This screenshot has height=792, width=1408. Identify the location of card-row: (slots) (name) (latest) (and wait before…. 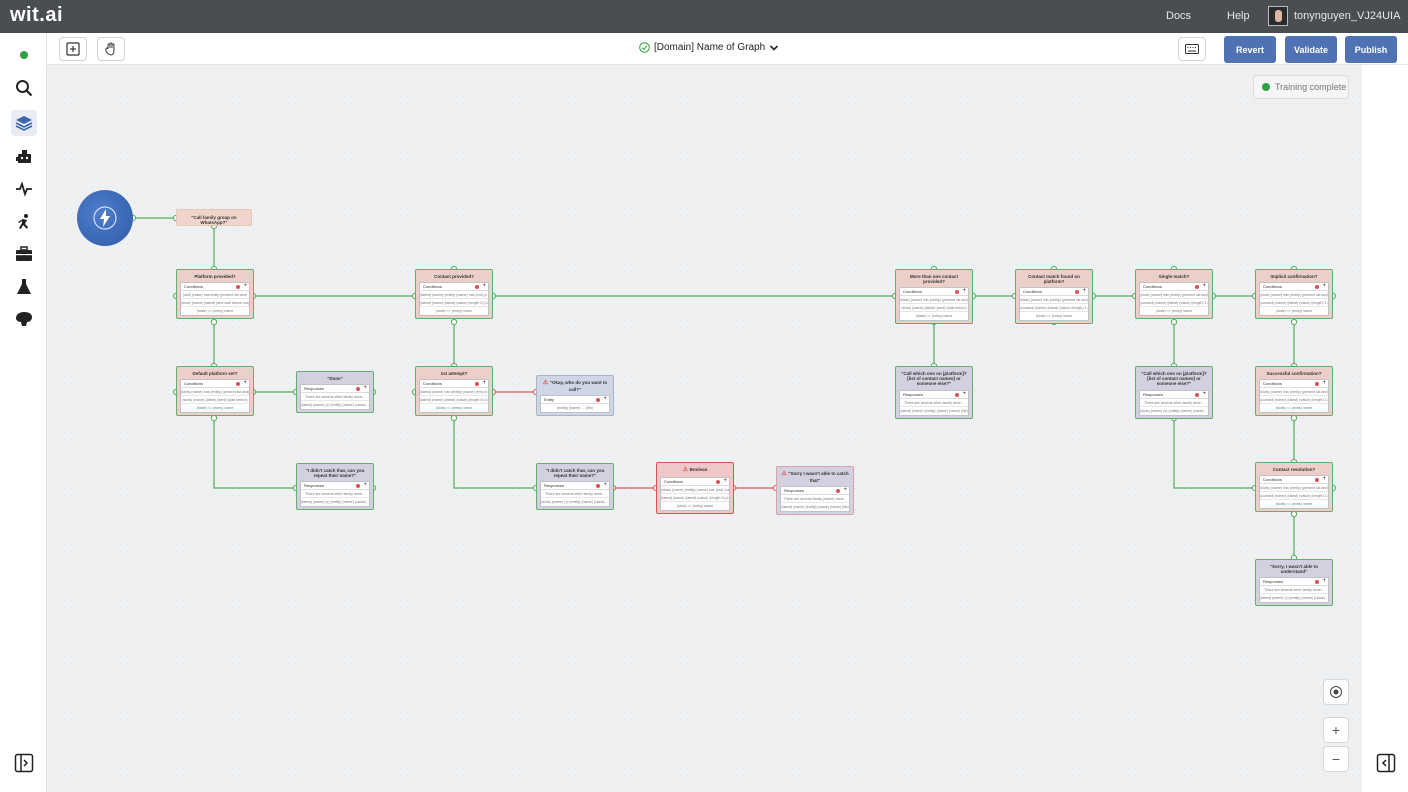
(215, 303).